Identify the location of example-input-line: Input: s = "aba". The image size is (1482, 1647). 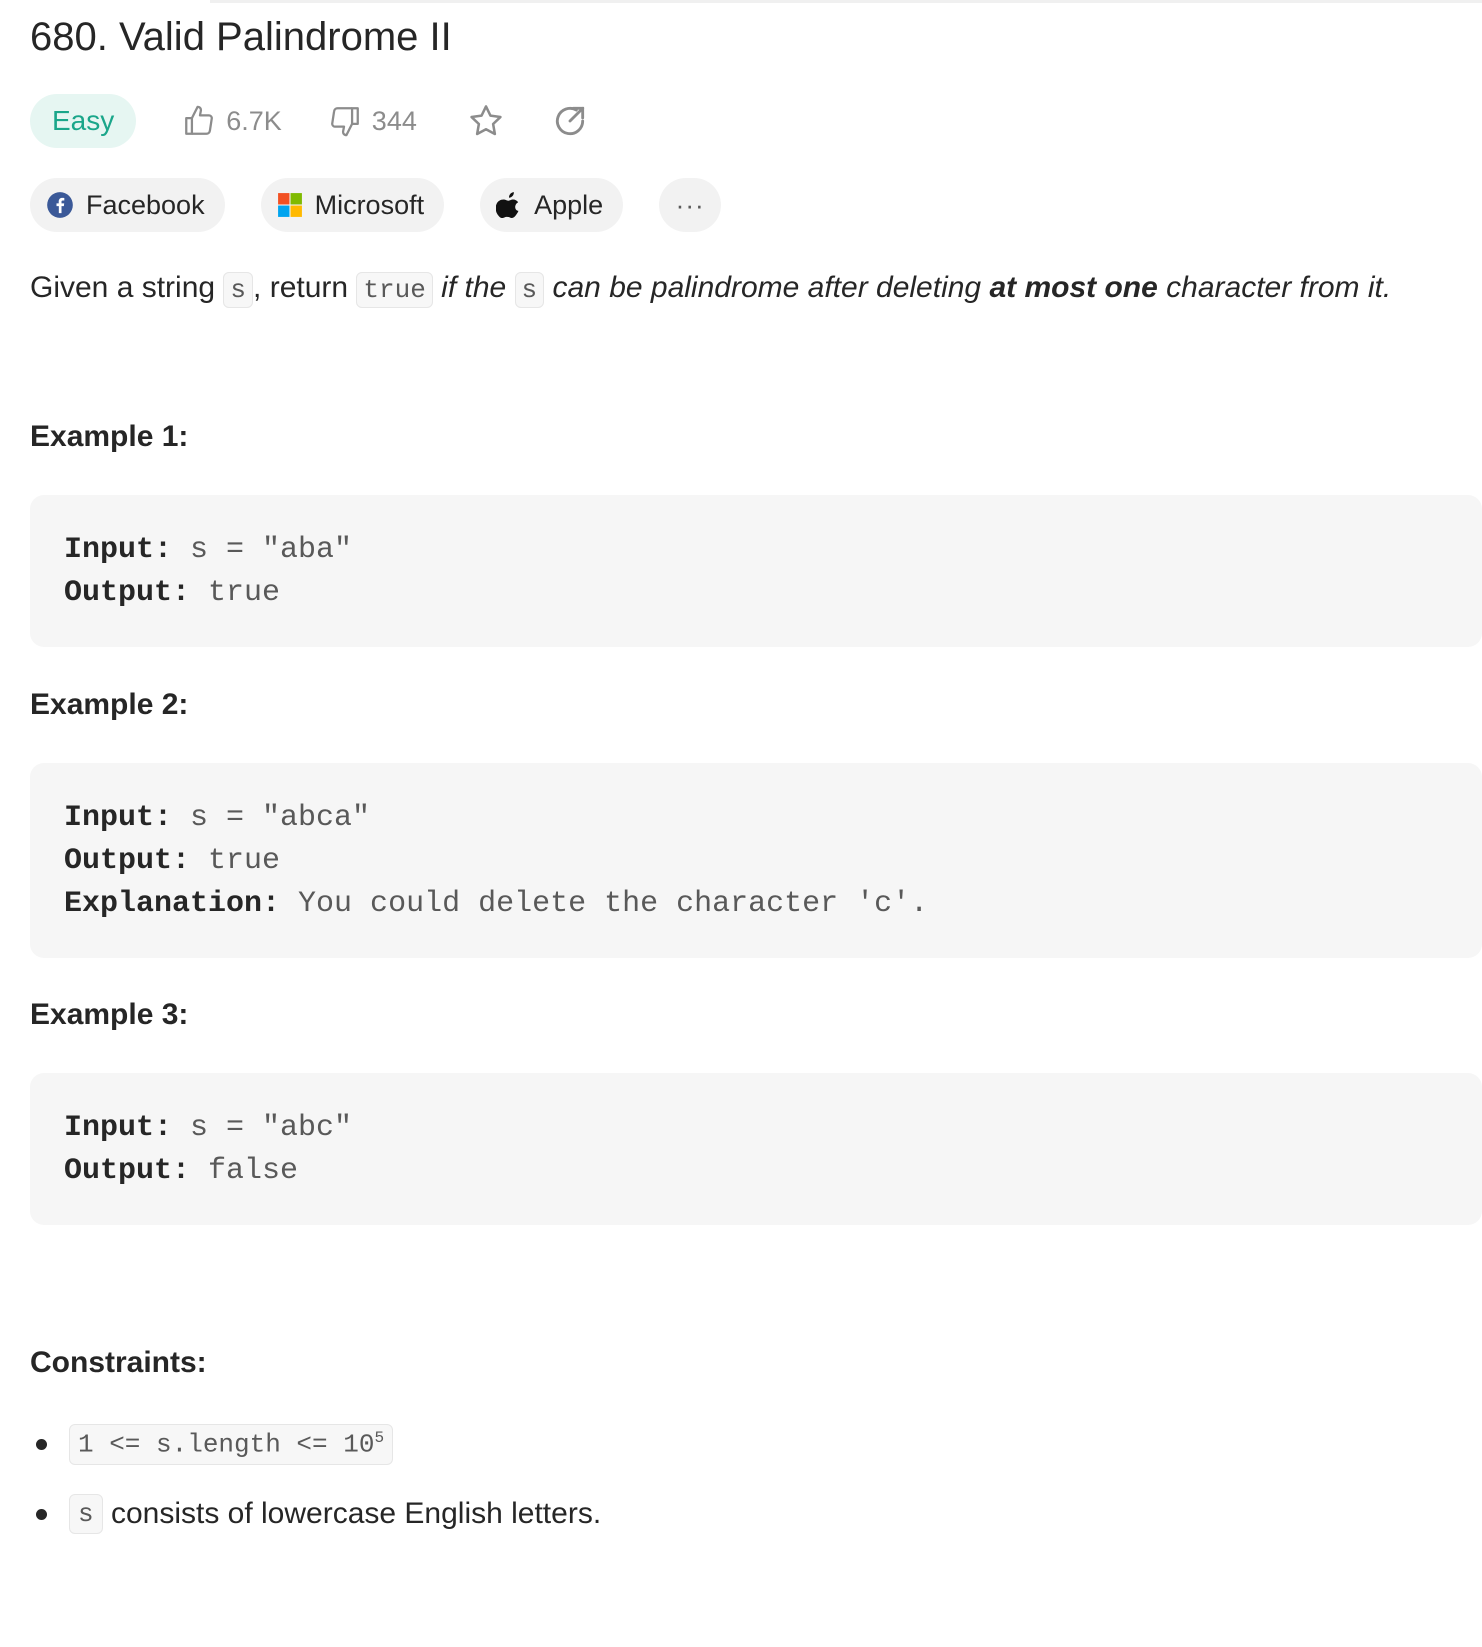
(773, 550).